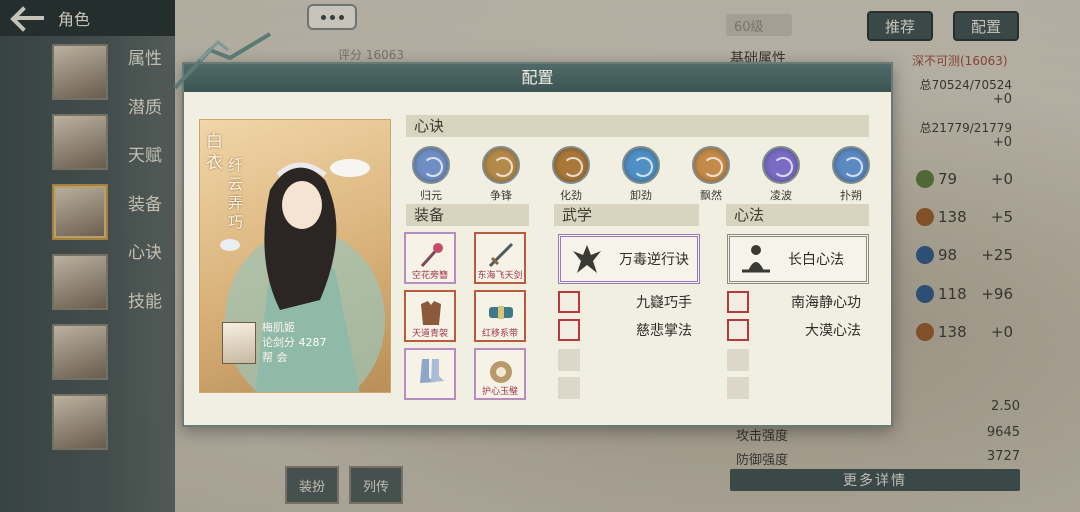 The height and width of the screenshot is (512, 1080). What do you see at coordinates (432, 371) in the screenshot?
I see `boots-icon` at bounding box center [432, 371].